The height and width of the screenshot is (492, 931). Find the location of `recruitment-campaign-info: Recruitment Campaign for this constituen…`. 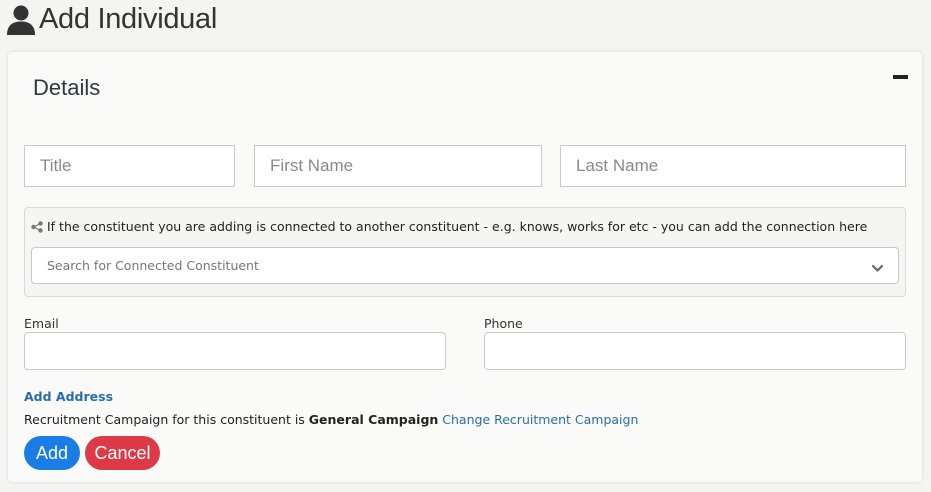

recruitment-campaign-info: Recruitment Campaign for this constituen… is located at coordinates (331, 419).